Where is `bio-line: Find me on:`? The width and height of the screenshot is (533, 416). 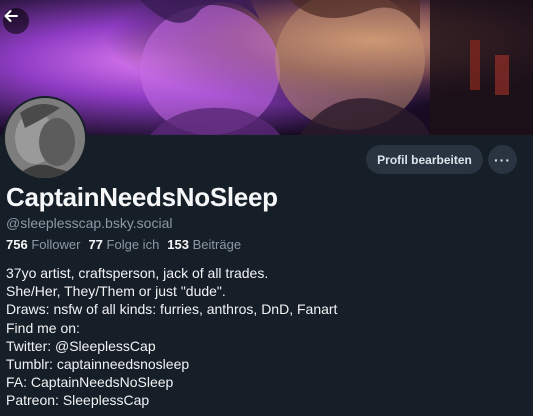
bio-line: Find me on: is located at coordinates (43, 327).